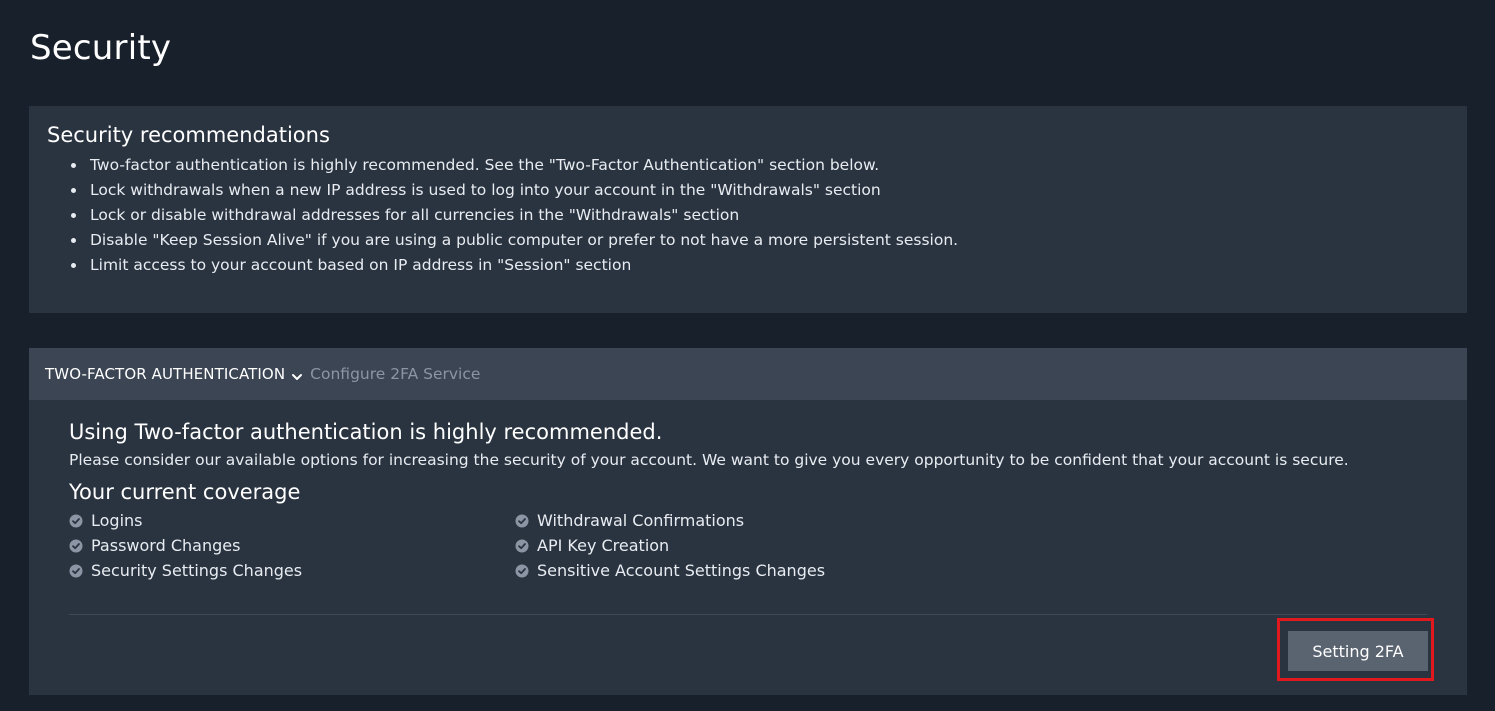  What do you see at coordinates (297, 374) in the screenshot?
I see `chevron-down-icon` at bounding box center [297, 374].